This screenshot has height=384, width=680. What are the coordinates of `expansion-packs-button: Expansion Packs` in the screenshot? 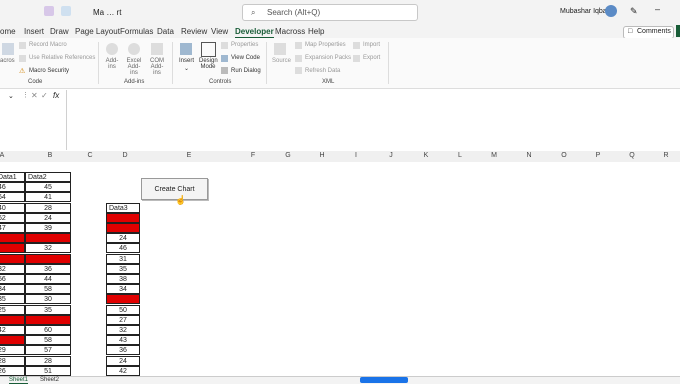 It's located at (328, 58).